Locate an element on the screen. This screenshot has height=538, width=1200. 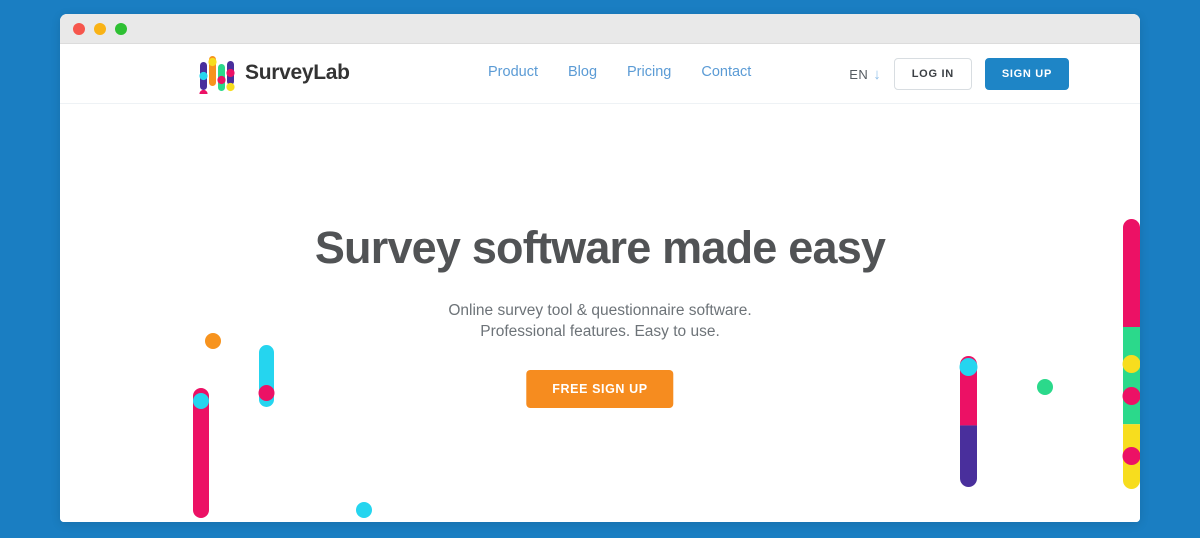
window-minimize-button is located at coordinates (100, 28).